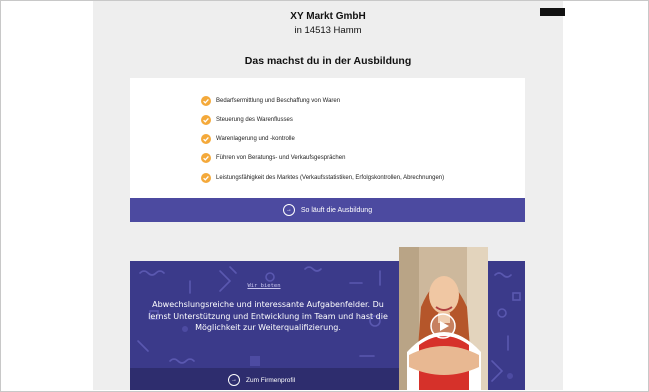 The image size is (649, 392). Describe the element at coordinates (255, 139) in the screenshot. I see `task-label: Warenlagerung und -kontrolle` at that location.